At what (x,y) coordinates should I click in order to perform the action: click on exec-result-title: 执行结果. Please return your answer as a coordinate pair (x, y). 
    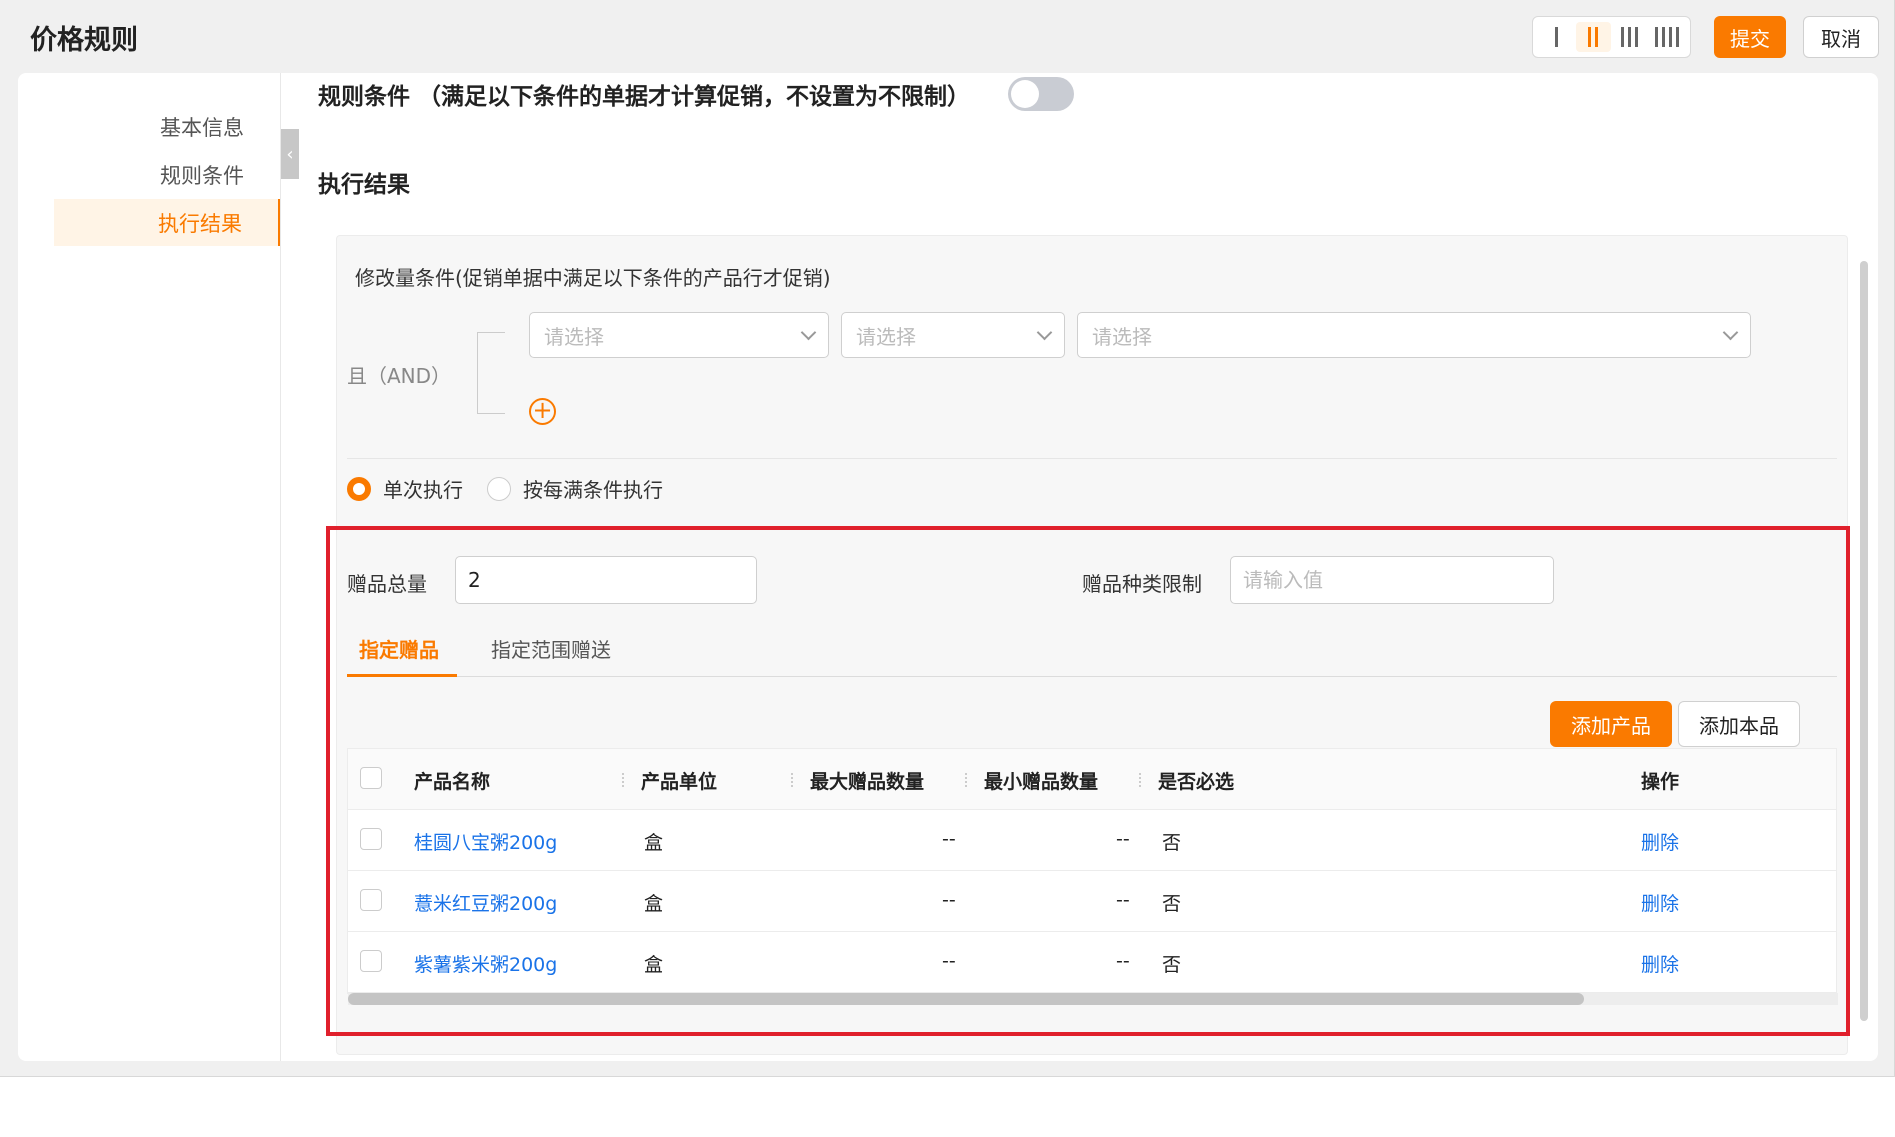
    Looking at the image, I should click on (364, 185).